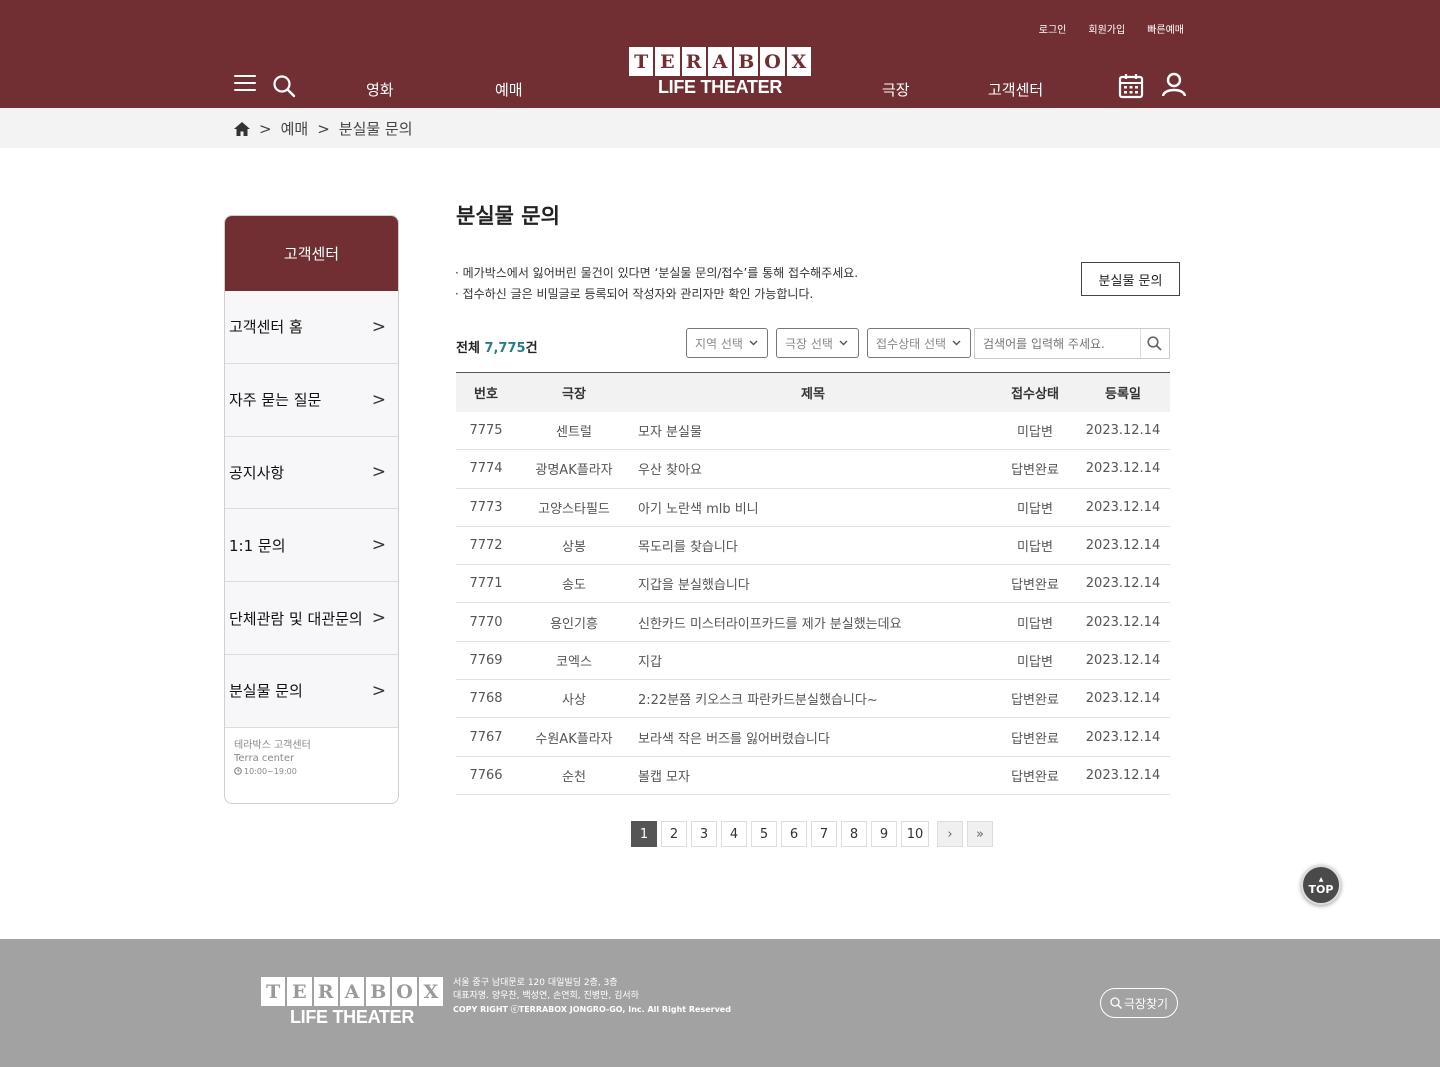 Image resolution: width=1440 pixels, height=1067 pixels. I want to click on table-row: 7775 센트럴 모자 분실물 미답변 2023.12.14, so click(813, 431).